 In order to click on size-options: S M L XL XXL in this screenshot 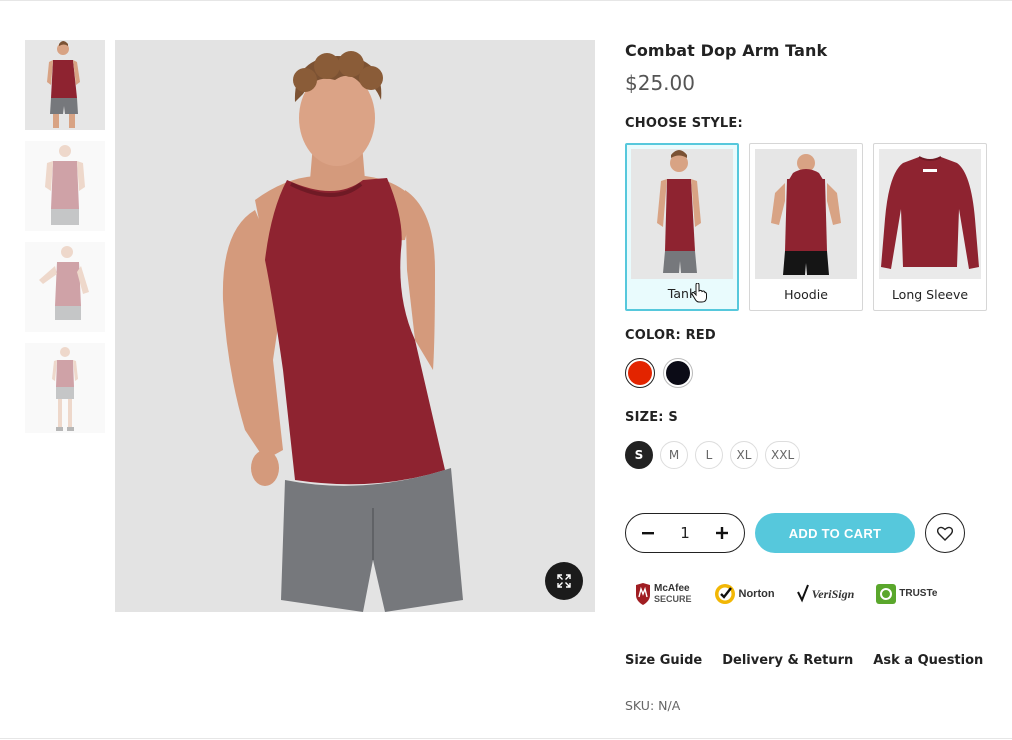, I will do `click(713, 455)`.